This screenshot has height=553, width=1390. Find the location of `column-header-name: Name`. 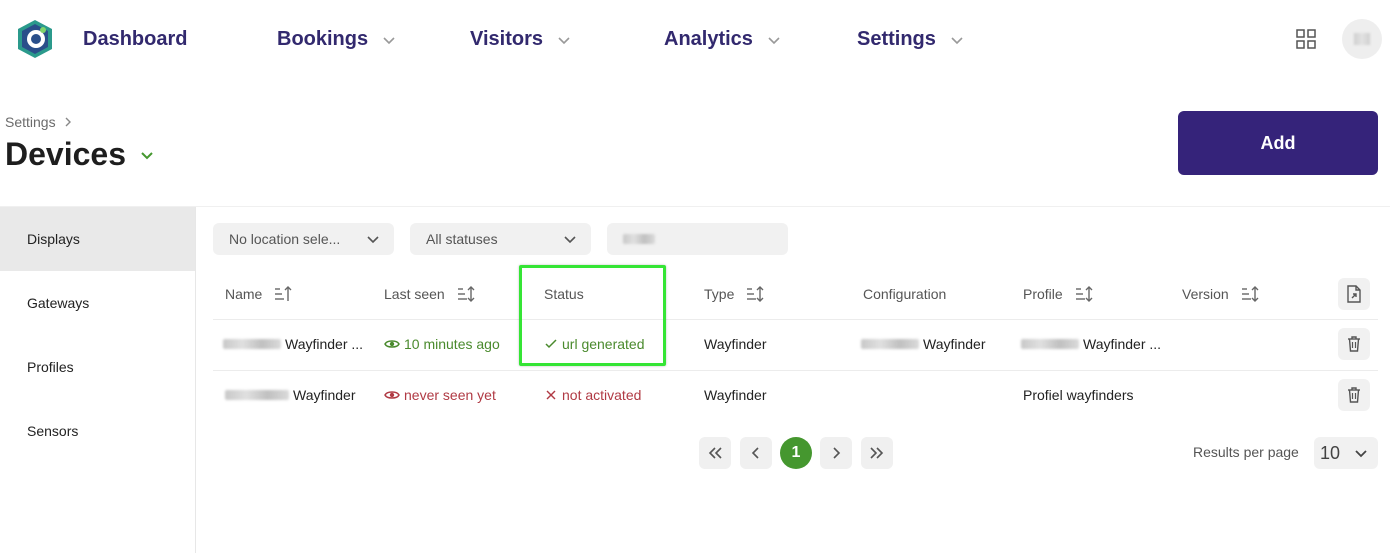

column-header-name: Name is located at coordinates (258, 294).